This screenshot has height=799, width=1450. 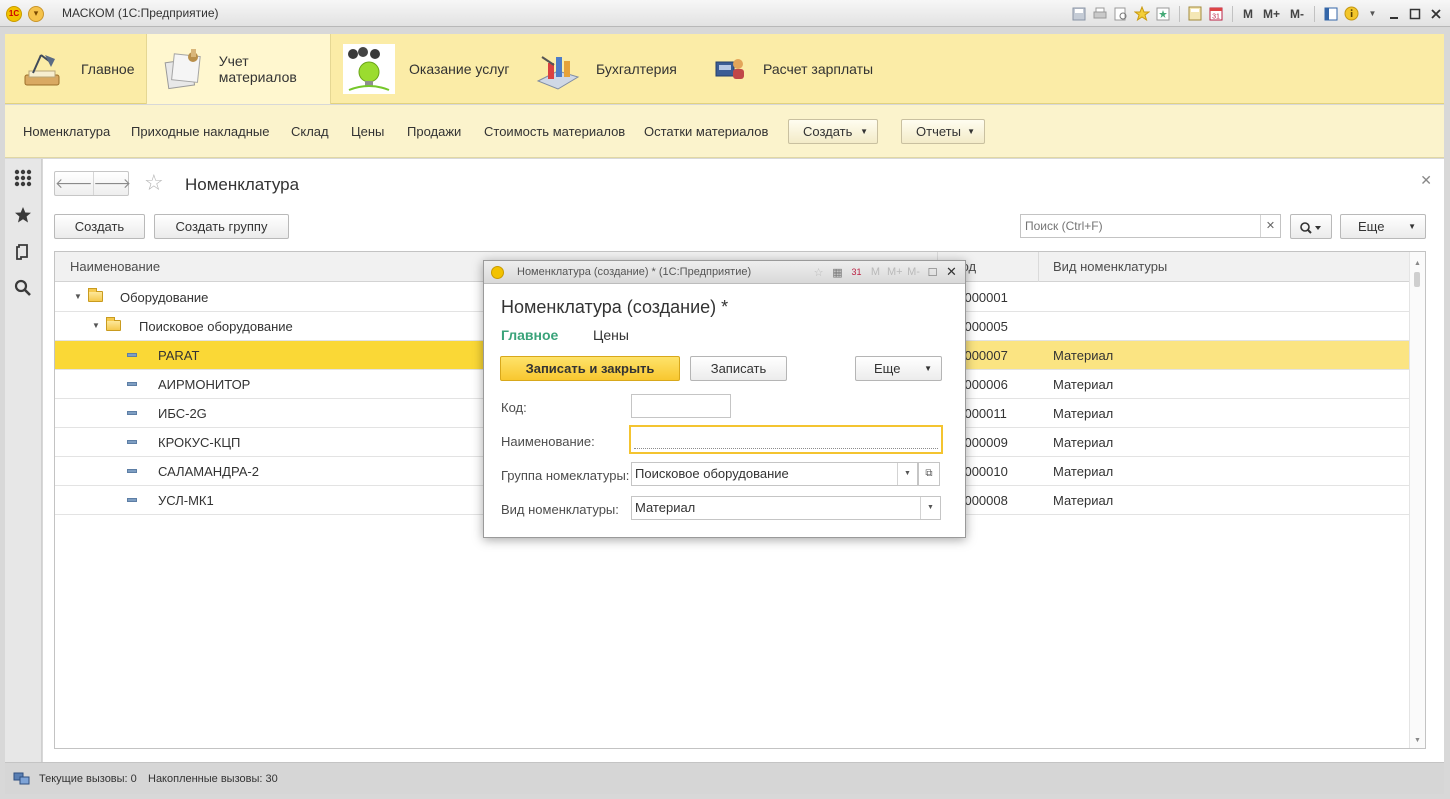 I want to click on maximize-icon: ☐, so click(x=932, y=272).